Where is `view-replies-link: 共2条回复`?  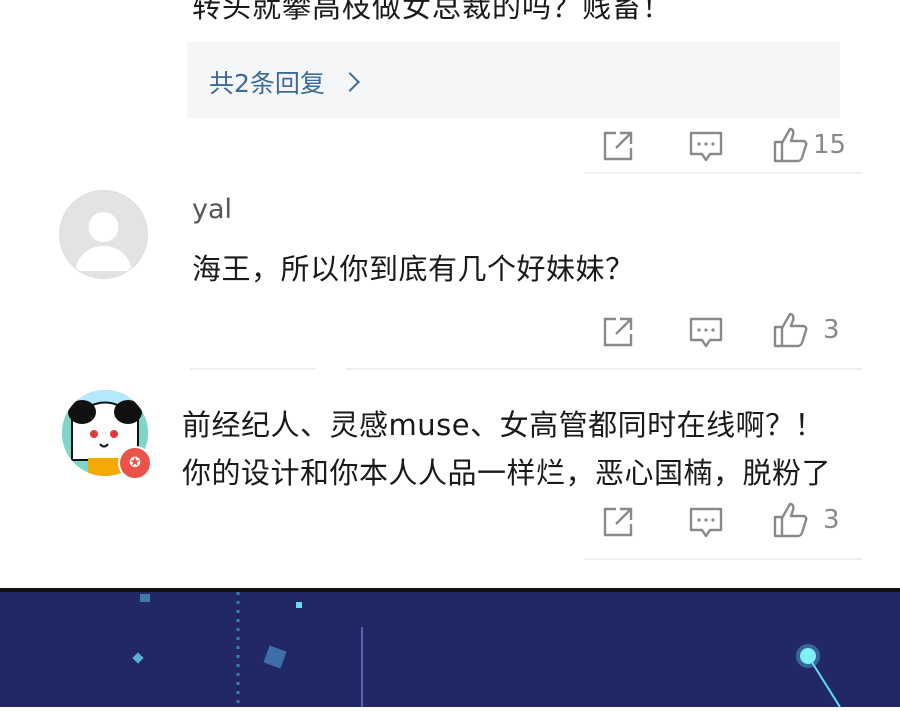 view-replies-link: 共2条回复 is located at coordinates (284, 82).